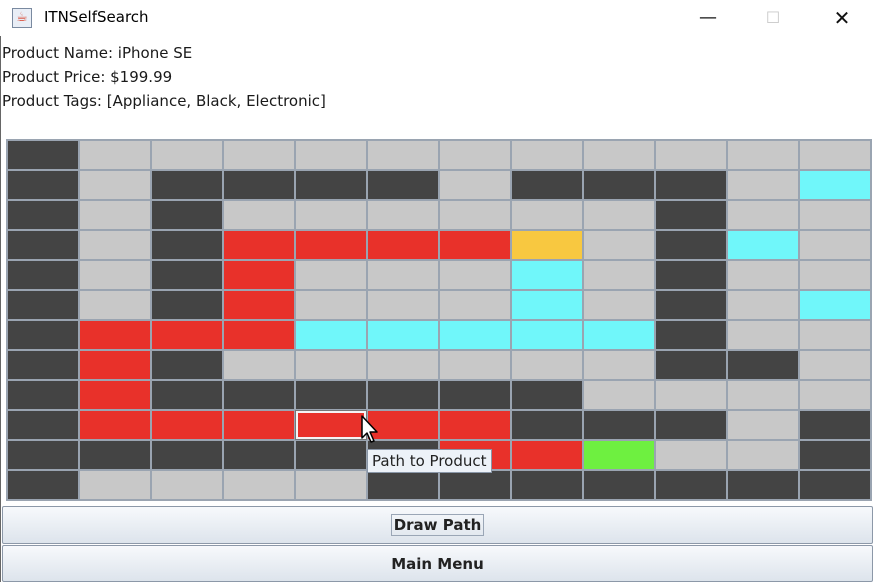  Describe the element at coordinates (437, 563) in the screenshot. I see `main-menu-button: Main Menu` at that location.